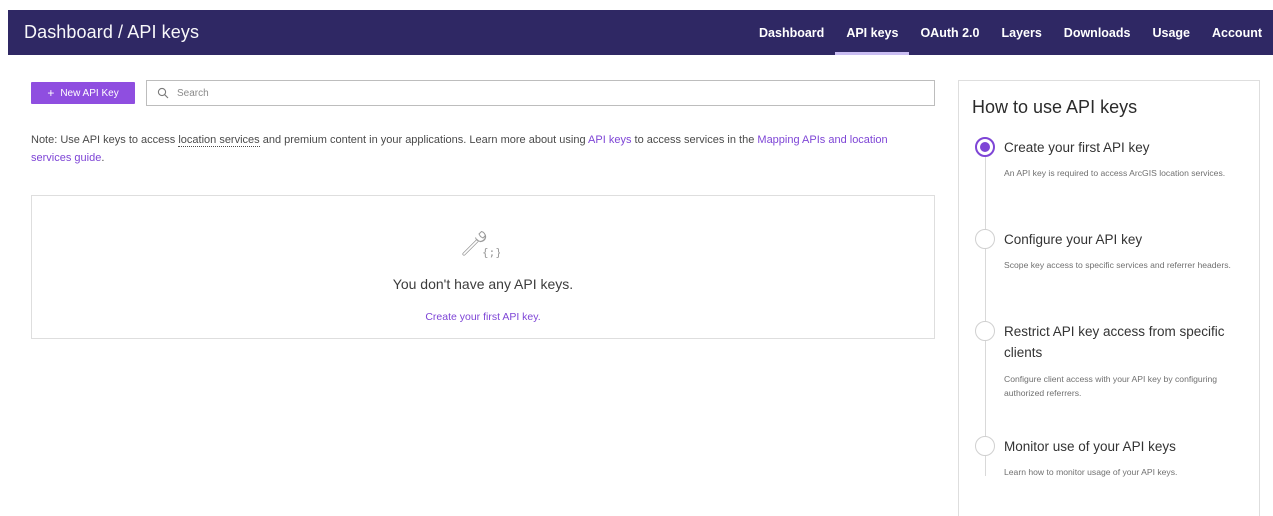  What do you see at coordinates (949, 32) in the screenshot?
I see `nav-oauth: OAuth 2.0` at bounding box center [949, 32].